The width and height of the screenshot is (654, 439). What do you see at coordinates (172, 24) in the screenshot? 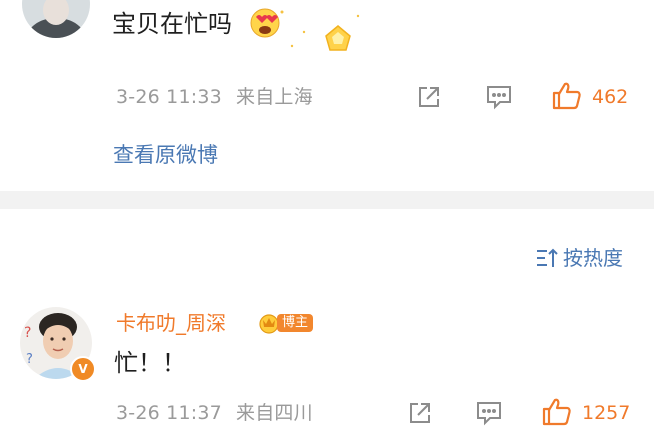
I see `comment-text: 宝贝在忙吗` at bounding box center [172, 24].